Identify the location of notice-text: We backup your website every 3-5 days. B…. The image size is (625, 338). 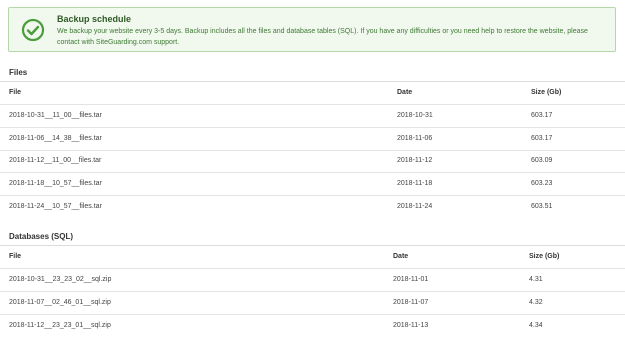
(322, 37).